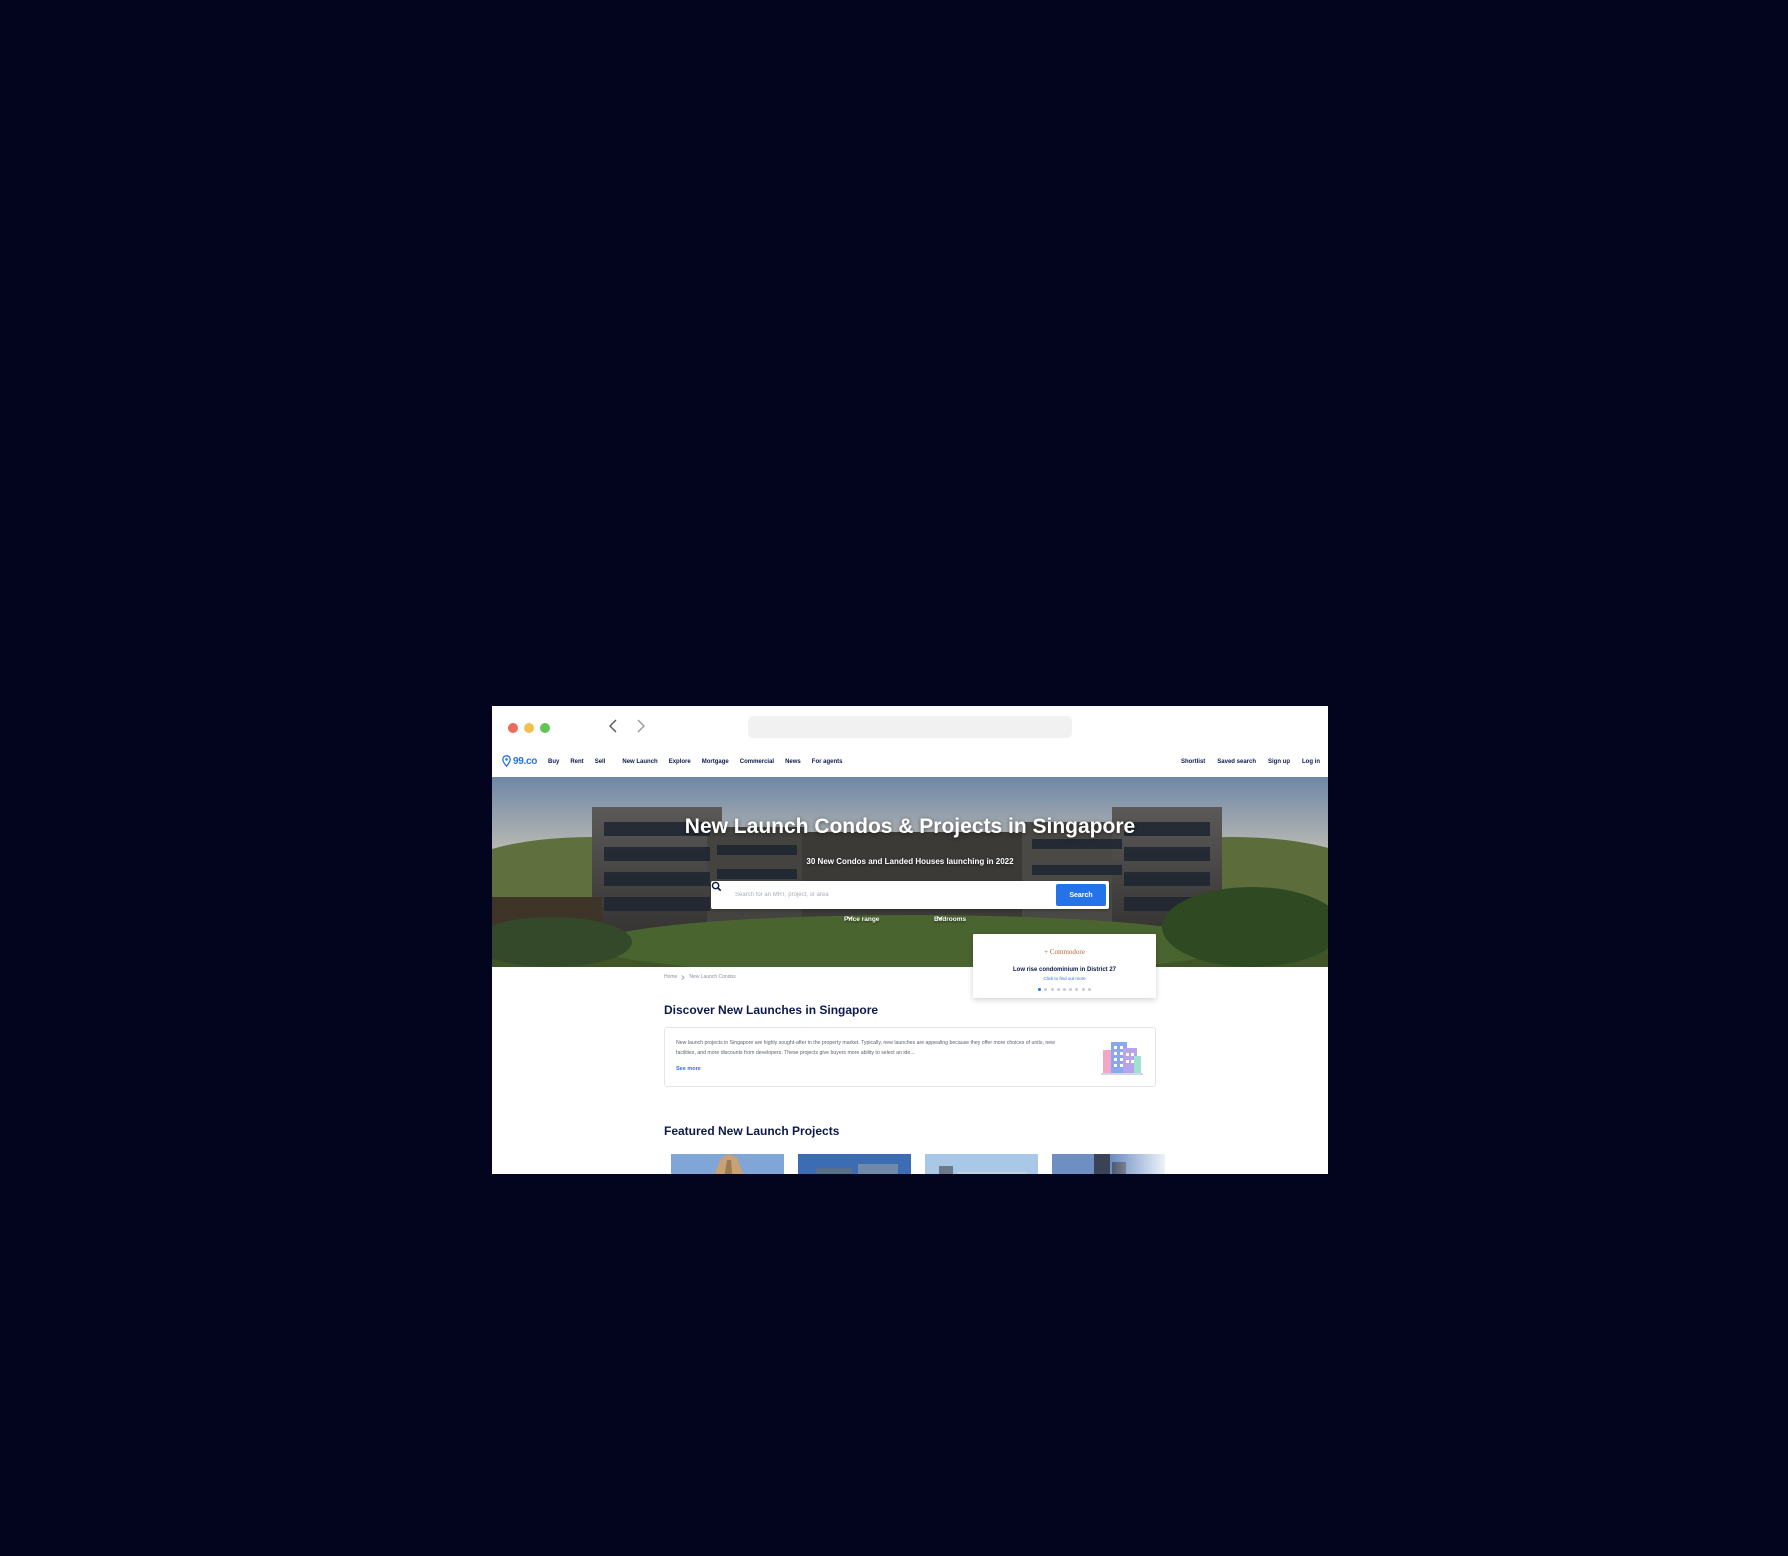 This screenshot has width=1788, height=1556. Describe the element at coordinates (1279, 762) in the screenshot. I see `nav-sign-up: Sign up` at that location.